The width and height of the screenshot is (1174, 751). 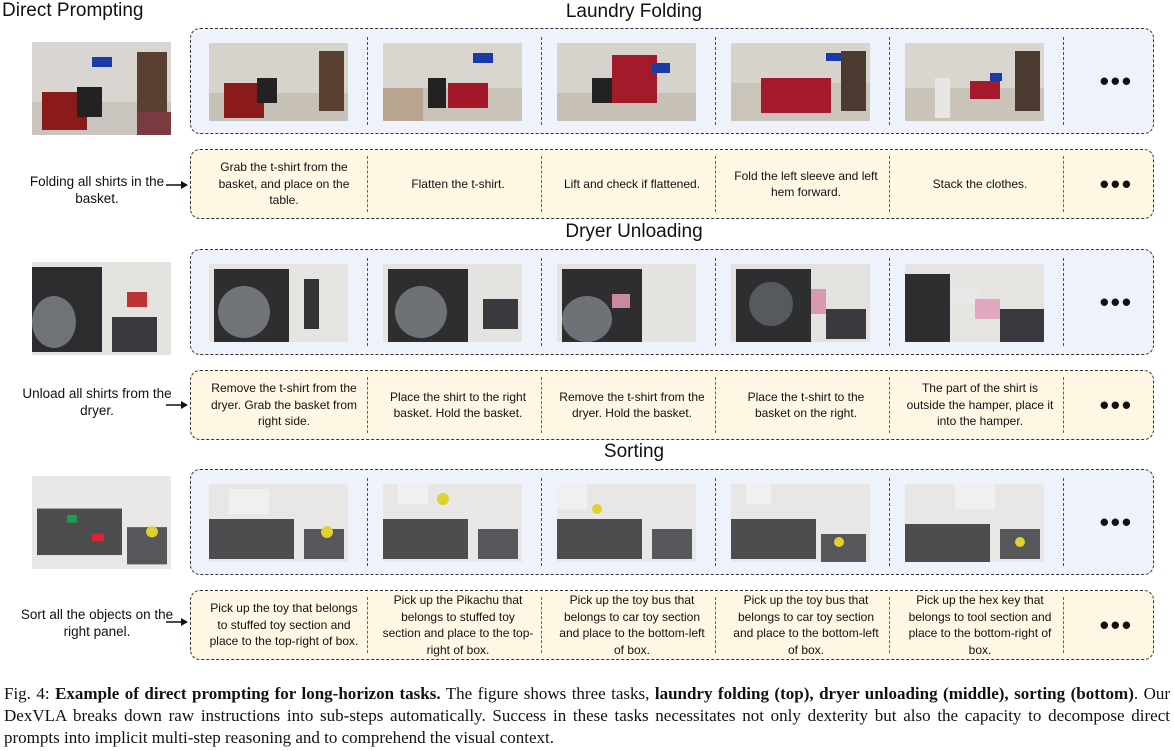 What do you see at coordinates (974, 523) in the screenshot?
I see `sorting-step-5-image` at bounding box center [974, 523].